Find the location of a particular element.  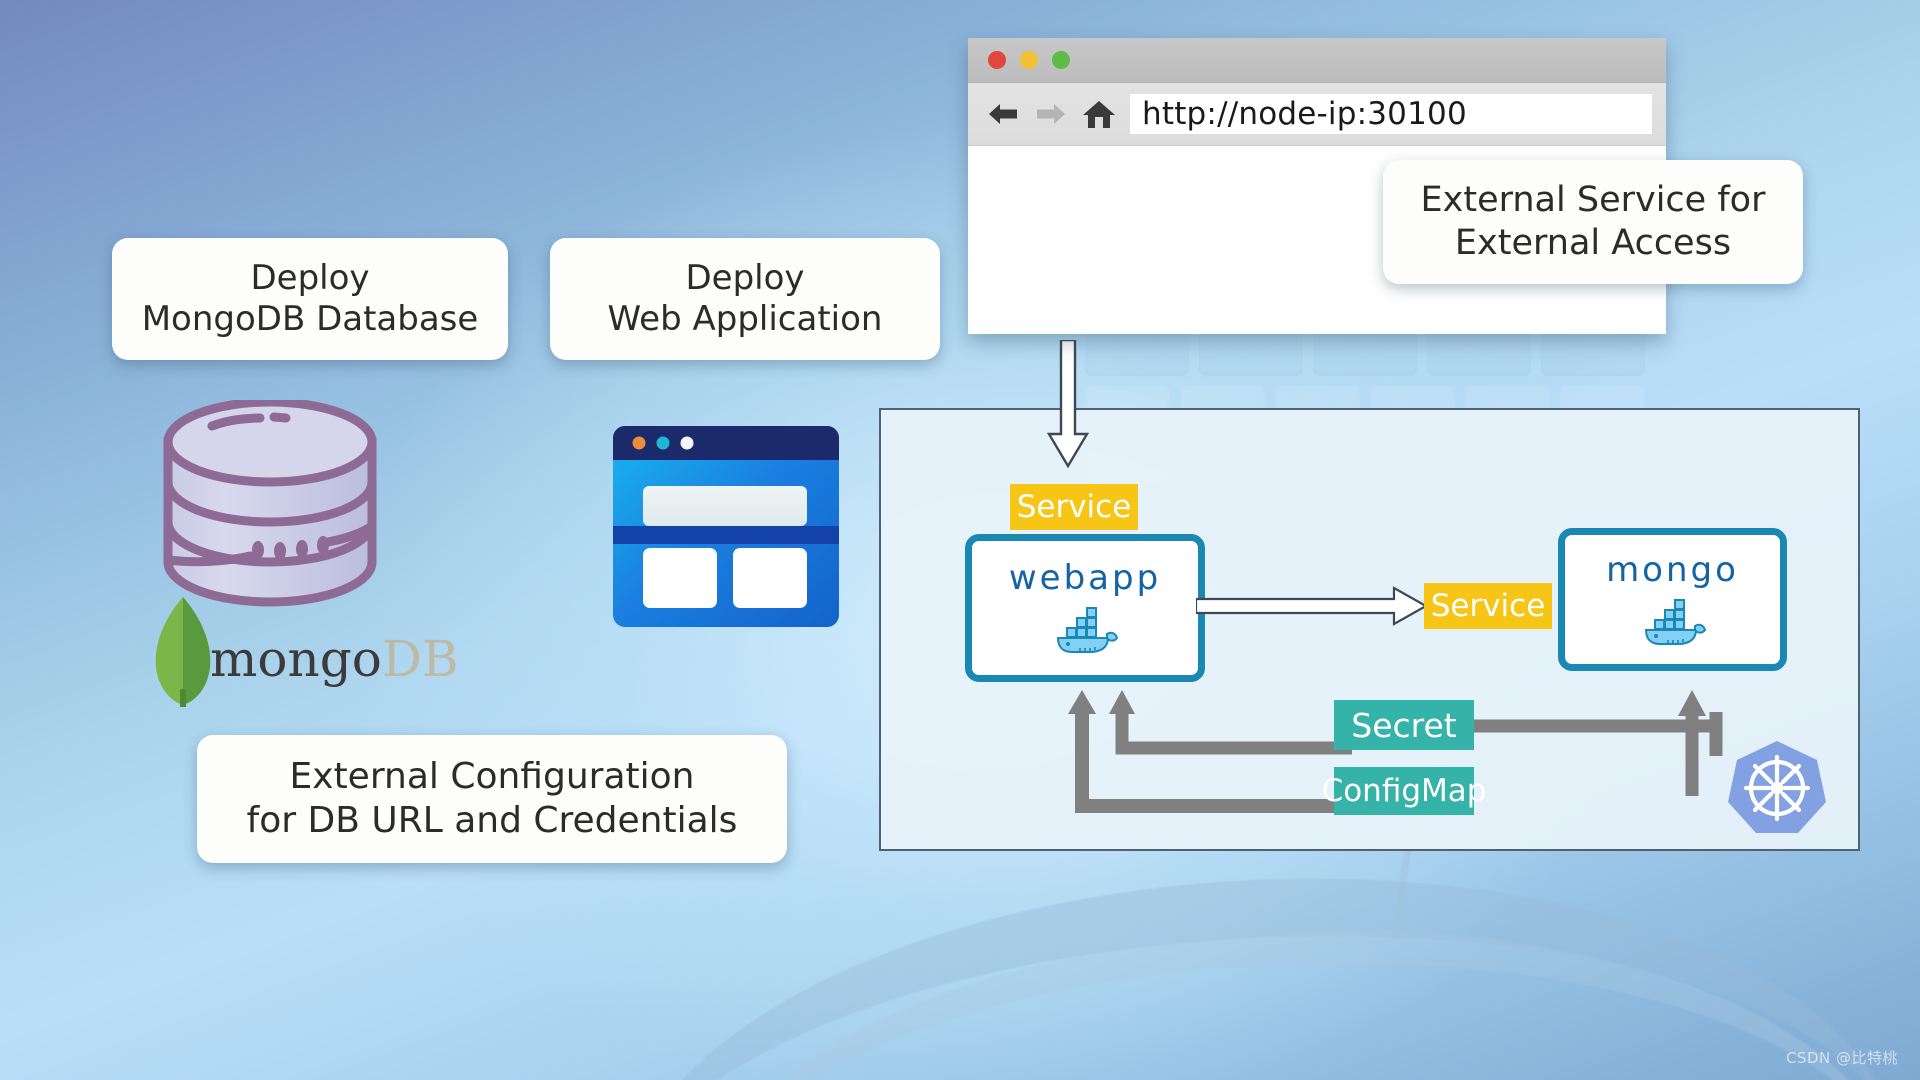

callout-deploy-mongodb-line1: Deploy is located at coordinates (310, 277).